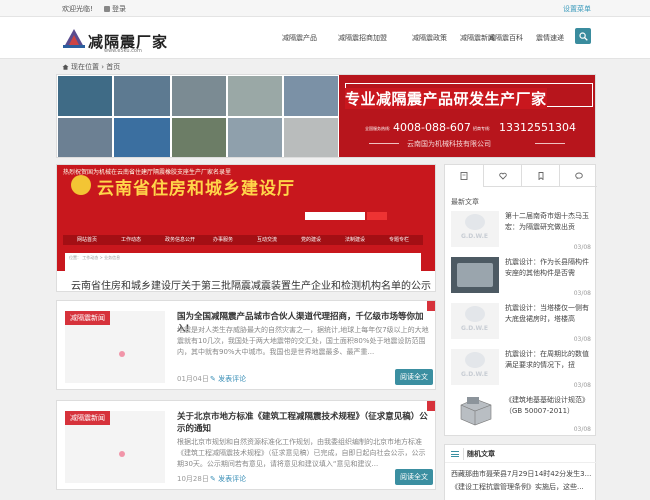 This screenshot has height=500, width=650. I want to click on sidebar-tabs, so click(521, 176).